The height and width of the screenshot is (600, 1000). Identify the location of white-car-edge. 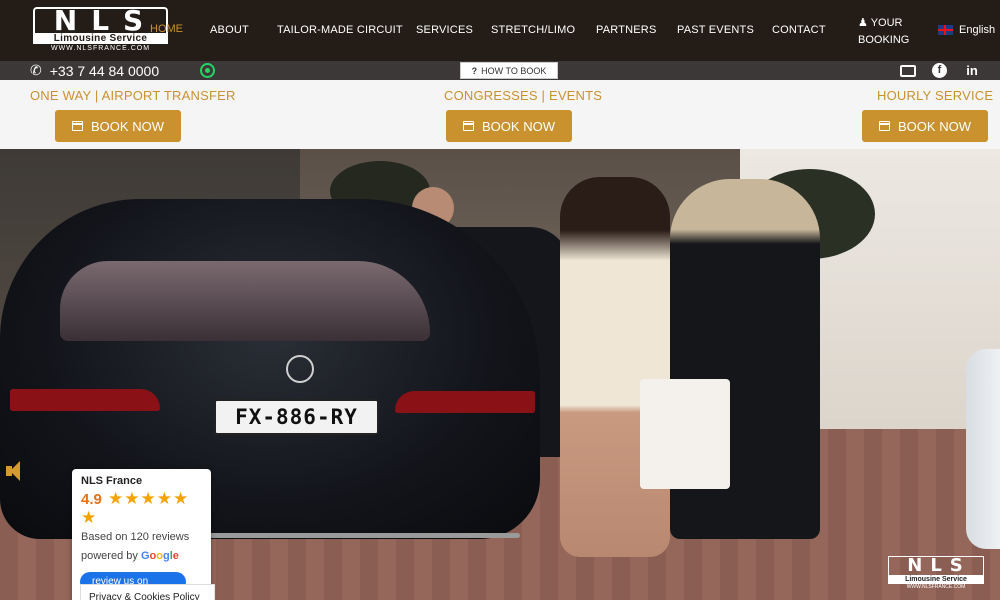
(983, 449).